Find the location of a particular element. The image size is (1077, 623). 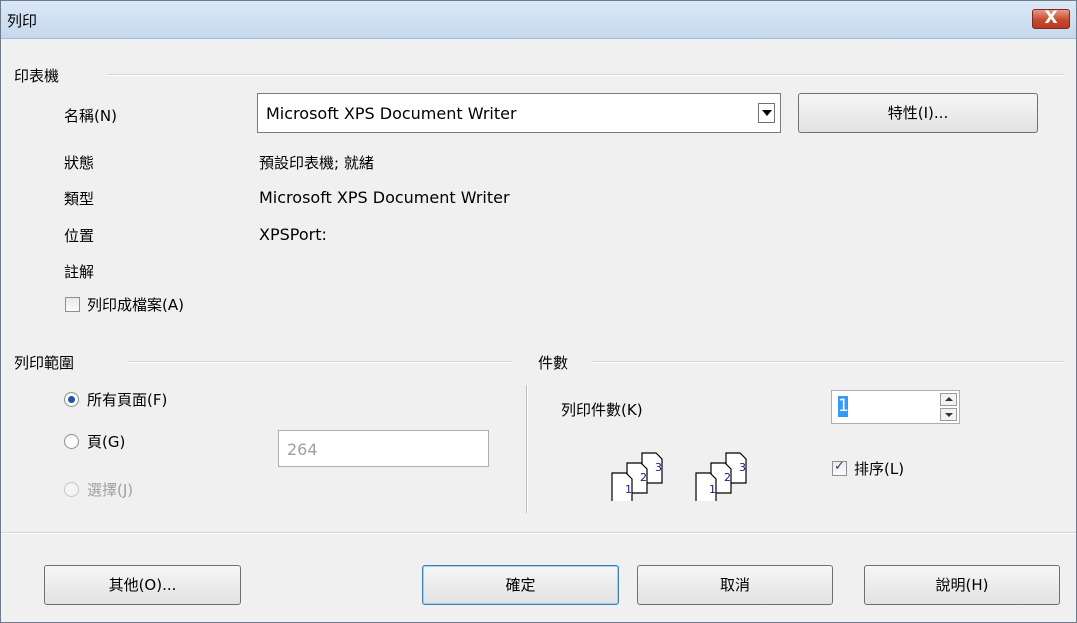

collate2-page-3: 3 is located at coordinates (742, 467).